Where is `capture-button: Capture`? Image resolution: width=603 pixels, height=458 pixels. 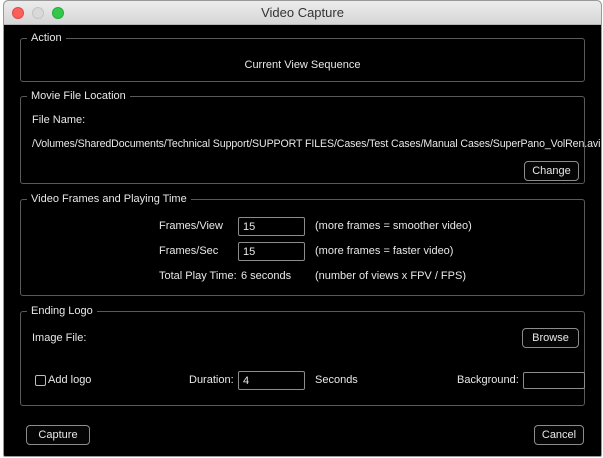 capture-button: Capture is located at coordinates (58, 435).